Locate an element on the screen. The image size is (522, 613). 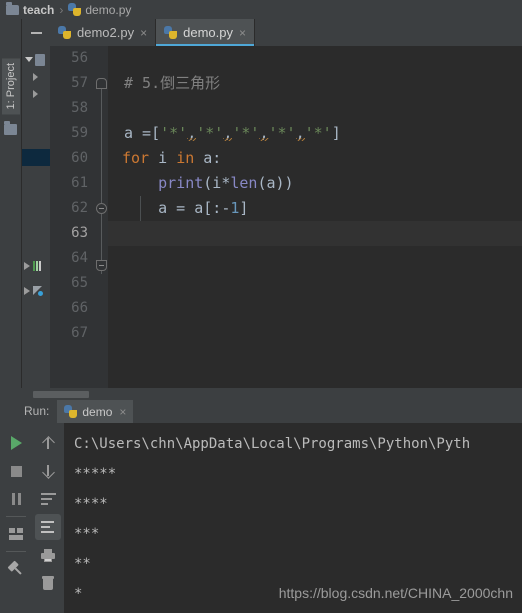
line-number-gutter: 56 57 58 59 60 61 62 63 64 65 66 67 is located at coordinates (72, 217).